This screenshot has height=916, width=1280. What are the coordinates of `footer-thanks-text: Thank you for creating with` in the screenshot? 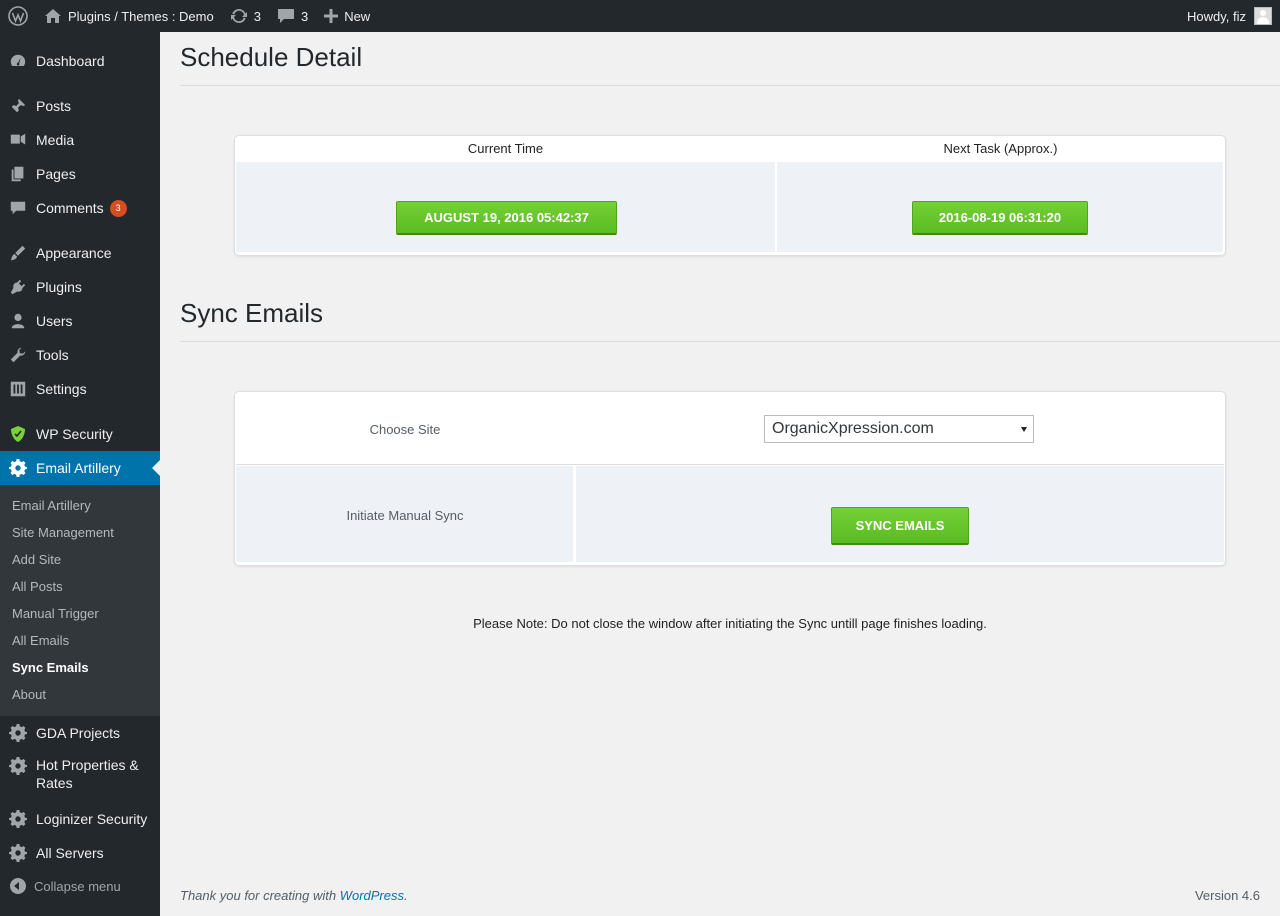 It's located at (260, 895).